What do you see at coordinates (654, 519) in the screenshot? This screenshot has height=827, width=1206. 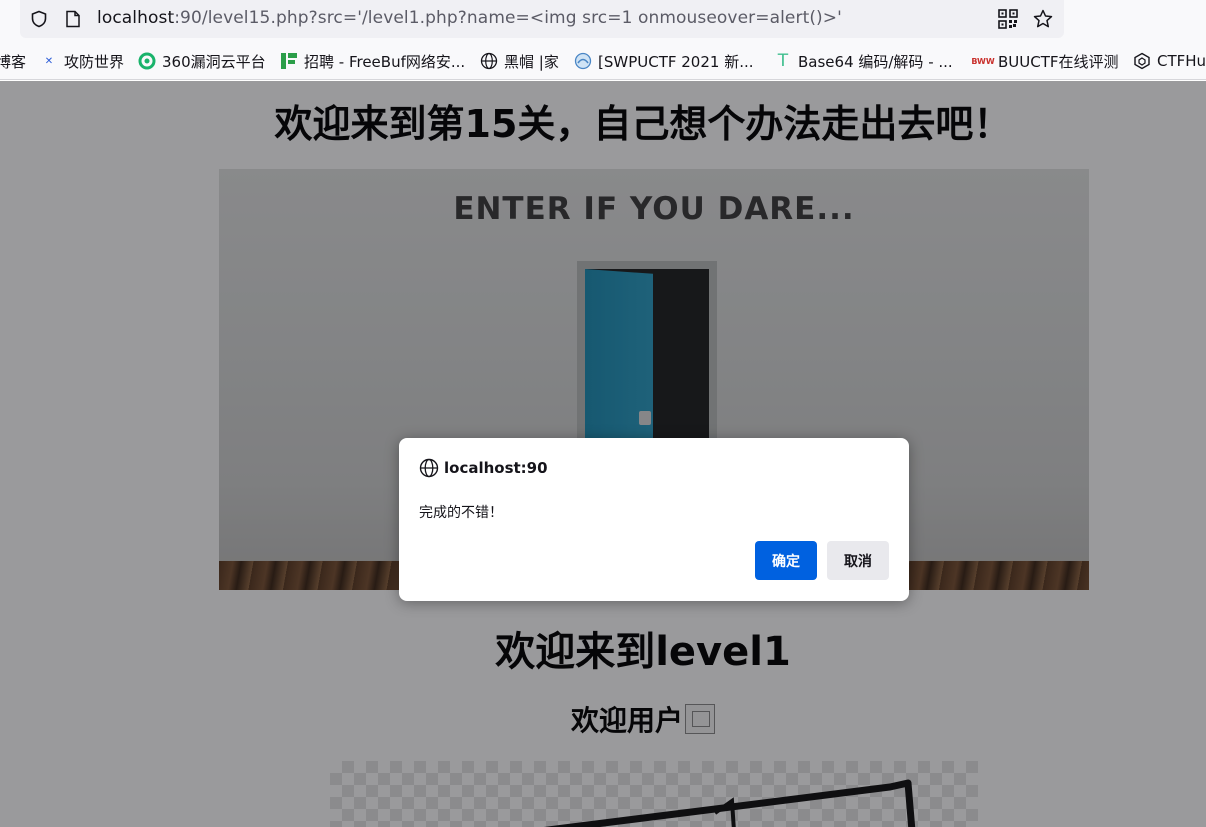 I see `alert-dialog: localhost:90 完成的不错！ 确定 取消` at bounding box center [654, 519].